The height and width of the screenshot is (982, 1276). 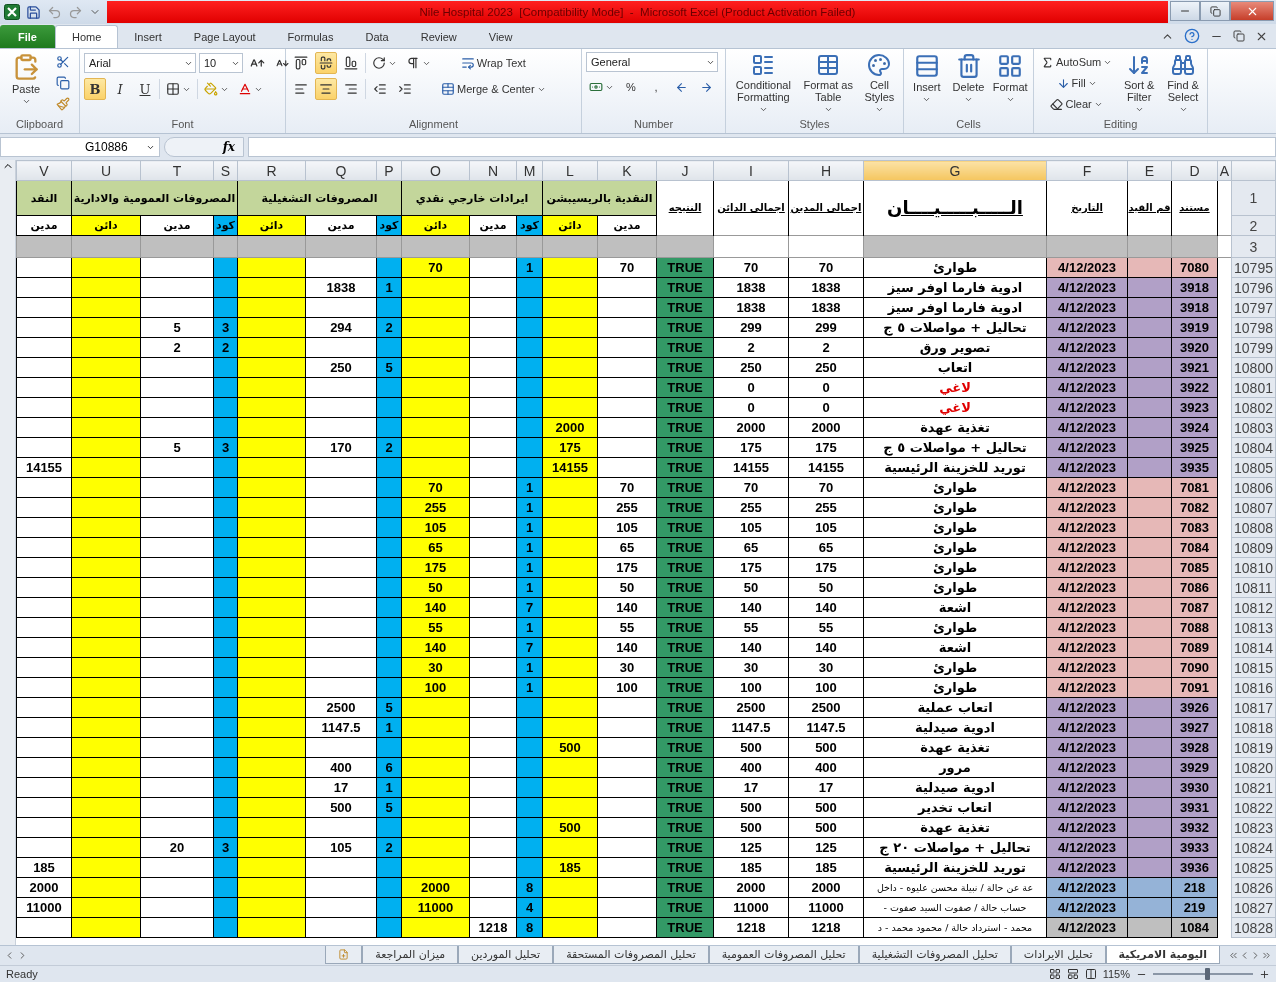 What do you see at coordinates (1215, 11) in the screenshot?
I see `restore-button` at bounding box center [1215, 11].